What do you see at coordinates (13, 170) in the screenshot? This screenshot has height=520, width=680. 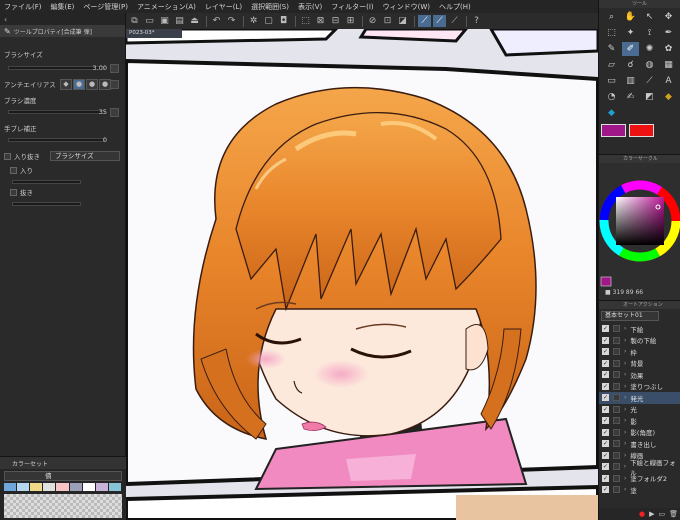 I see `taper-in-checkbox` at bounding box center [13, 170].